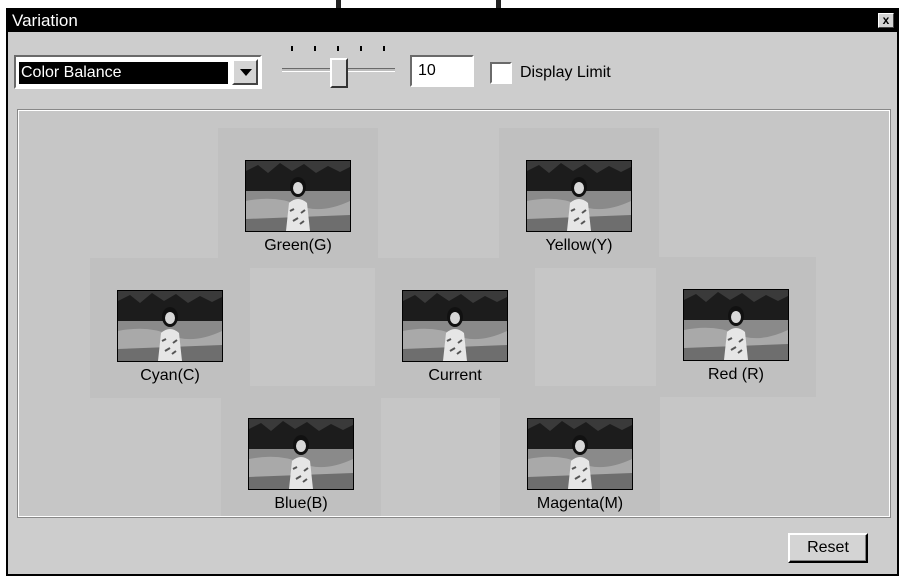 The width and height of the screenshot is (902, 576). Describe the element at coordinates (301, 503) in the screenshot. I see `variation-label-blue: Blue(B)` at that location.